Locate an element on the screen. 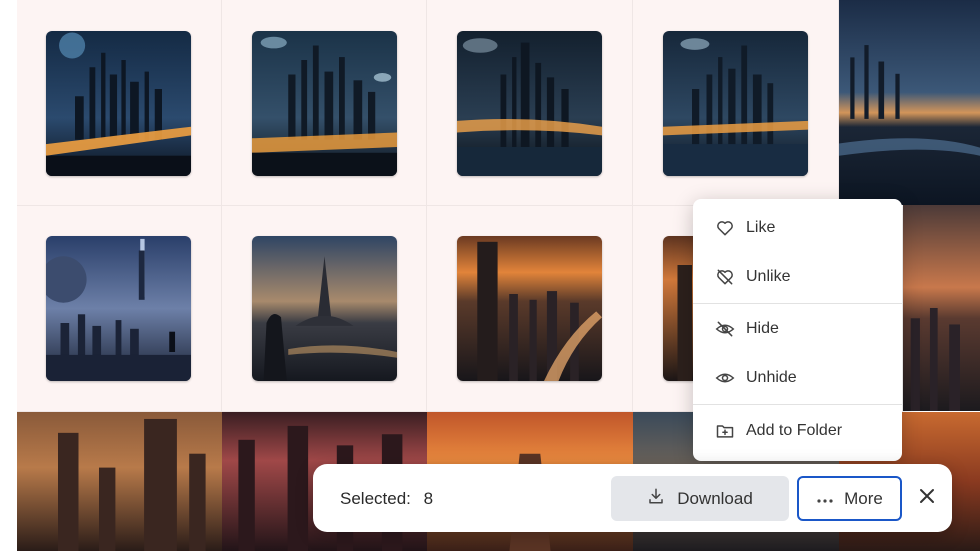 The height and width of the screenshot is (551, 980). ellipsis-icon is located at coordinates (825, 499).